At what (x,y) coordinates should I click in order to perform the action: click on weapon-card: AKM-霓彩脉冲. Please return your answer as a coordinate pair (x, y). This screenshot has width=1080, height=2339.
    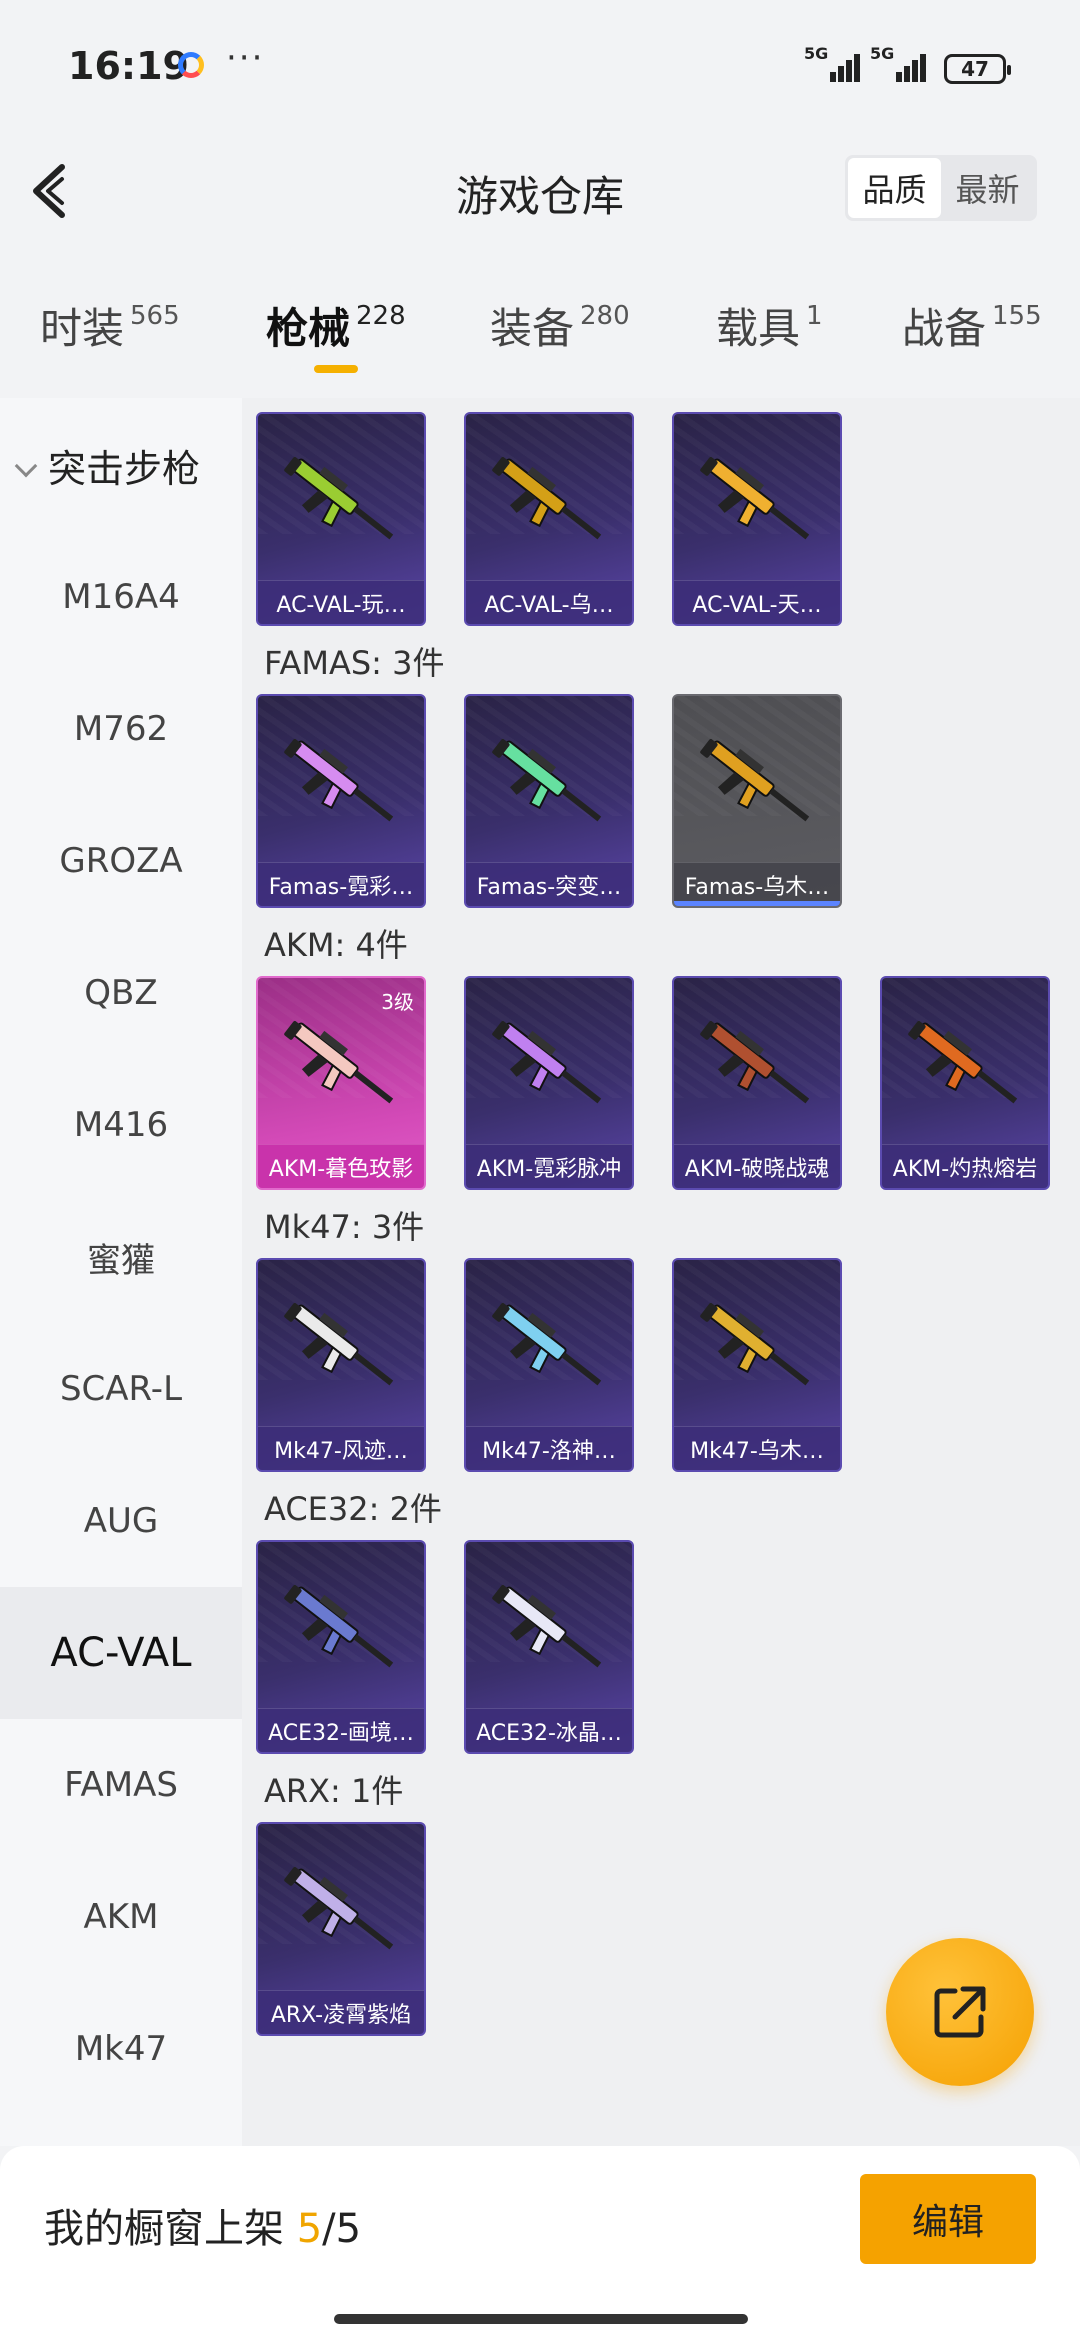
    Looking at the image, I should click on (549, 1083).